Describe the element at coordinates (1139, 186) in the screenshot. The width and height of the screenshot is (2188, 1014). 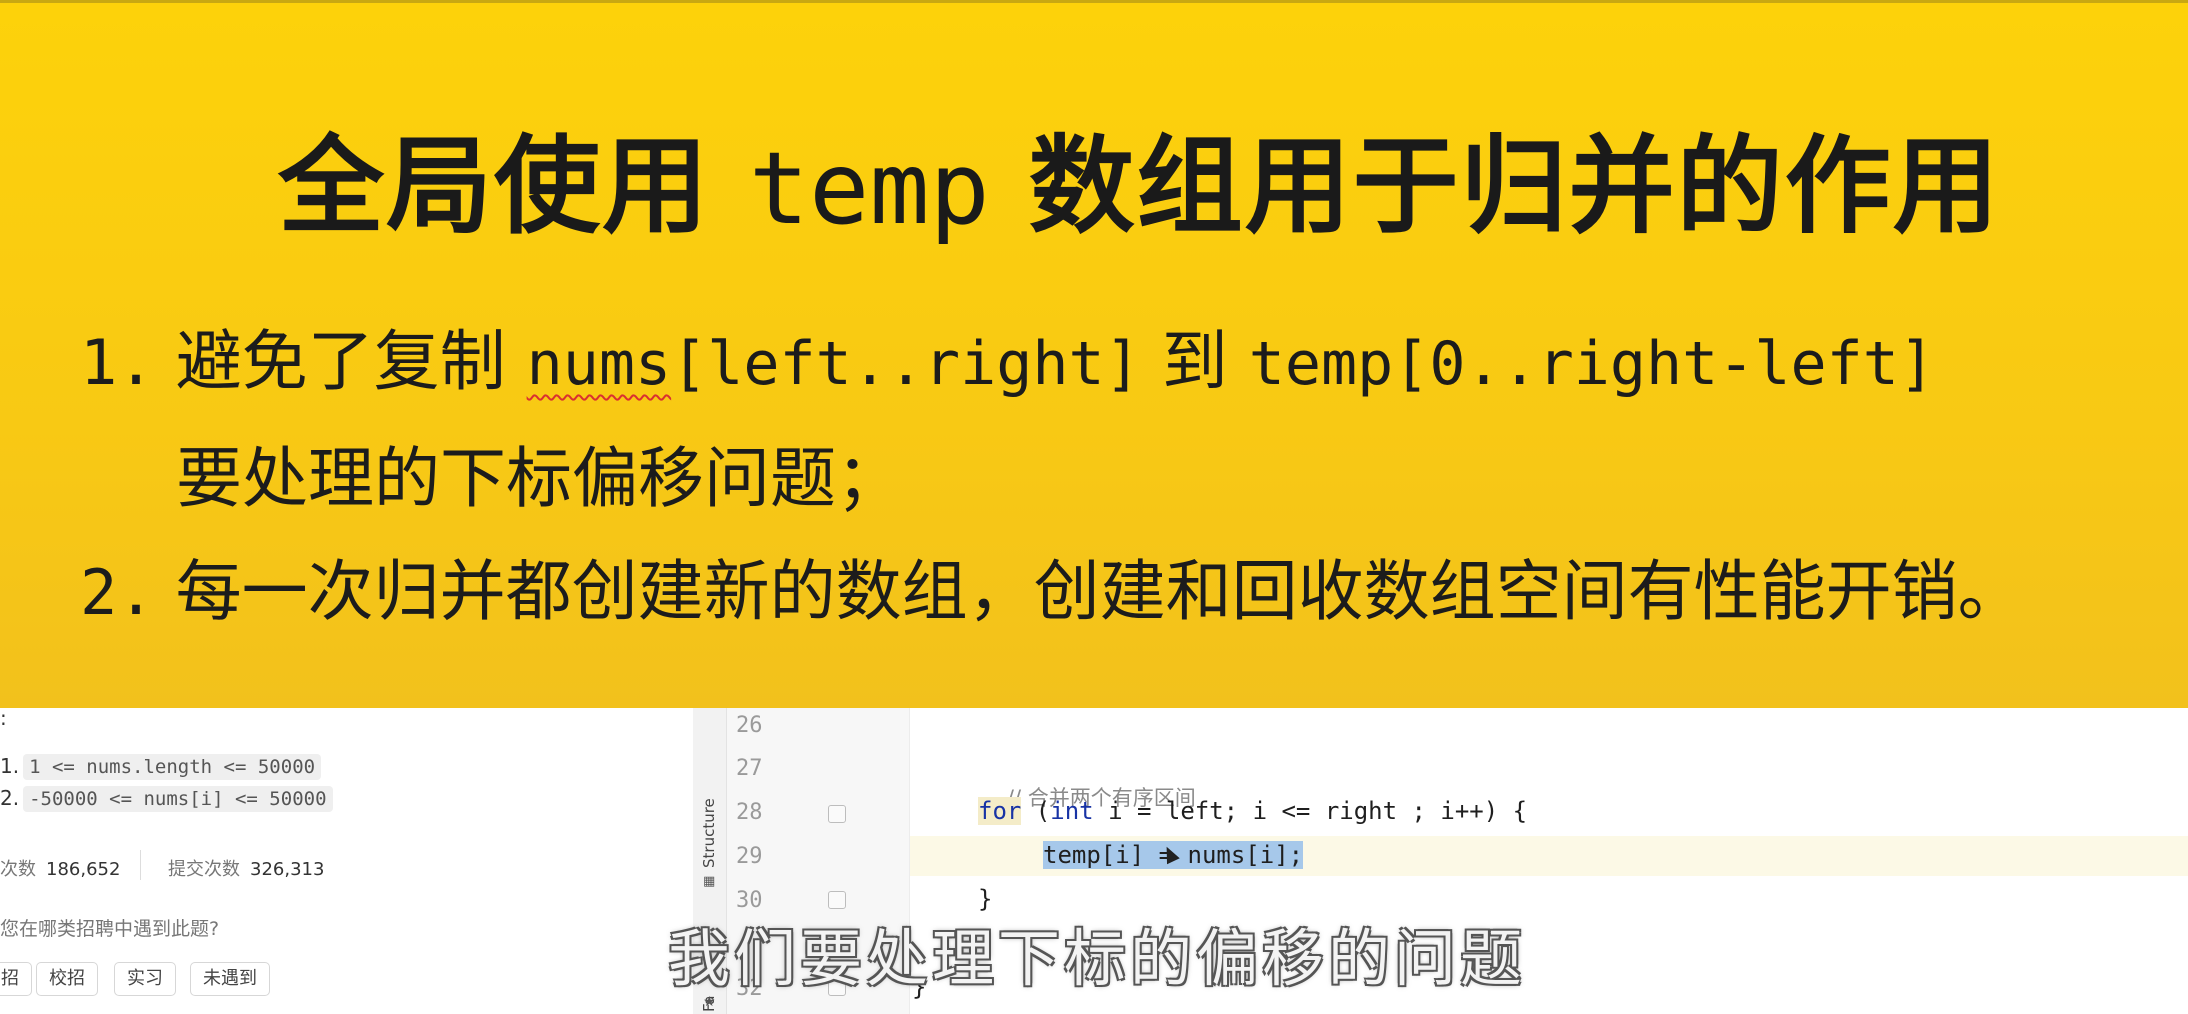
I see `slide-title: 全局使用 temp 数组用于归并的作用` at that location.